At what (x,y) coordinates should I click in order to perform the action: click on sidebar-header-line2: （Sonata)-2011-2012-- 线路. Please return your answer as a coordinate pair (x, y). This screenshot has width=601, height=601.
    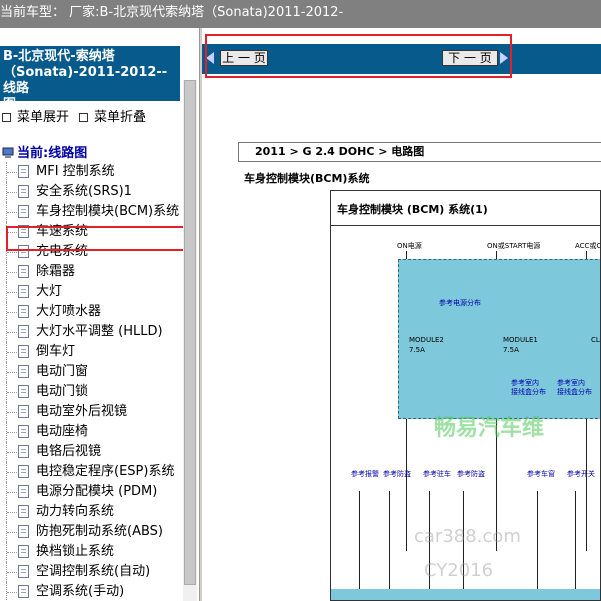
    Looking at the image, I should click on (85, 80).